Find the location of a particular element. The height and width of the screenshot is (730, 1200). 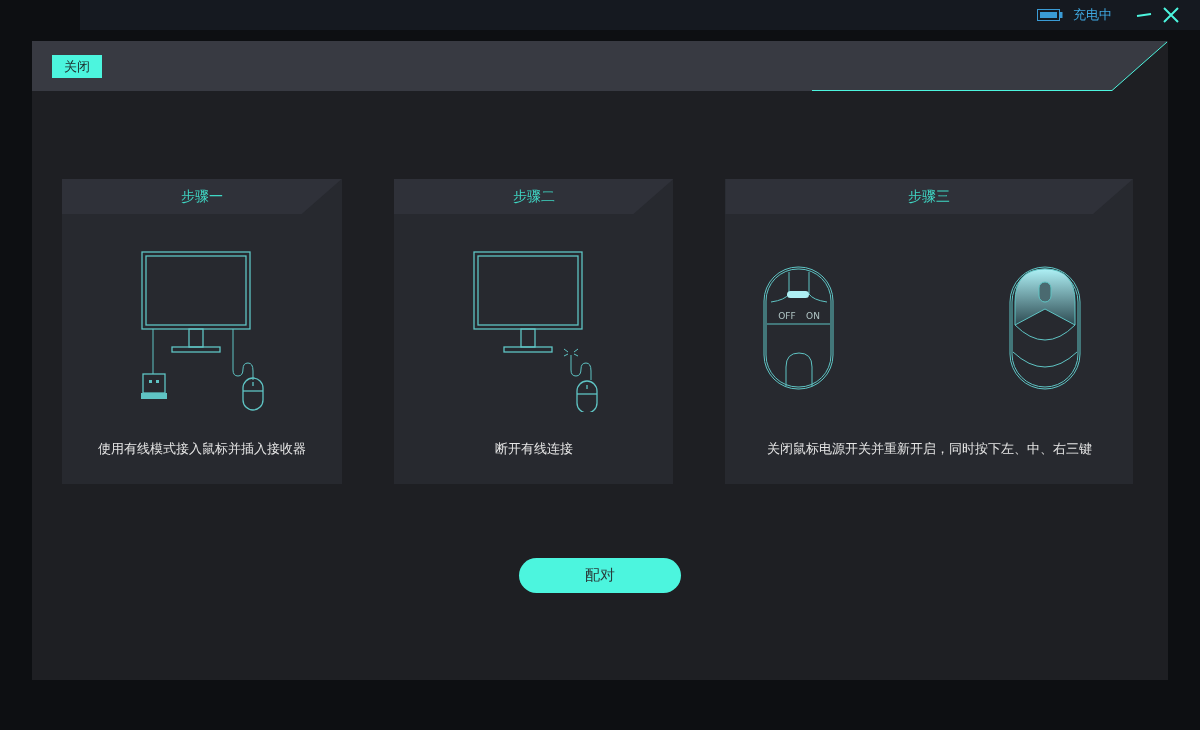

close-button is located at coordinates (1171, 15).